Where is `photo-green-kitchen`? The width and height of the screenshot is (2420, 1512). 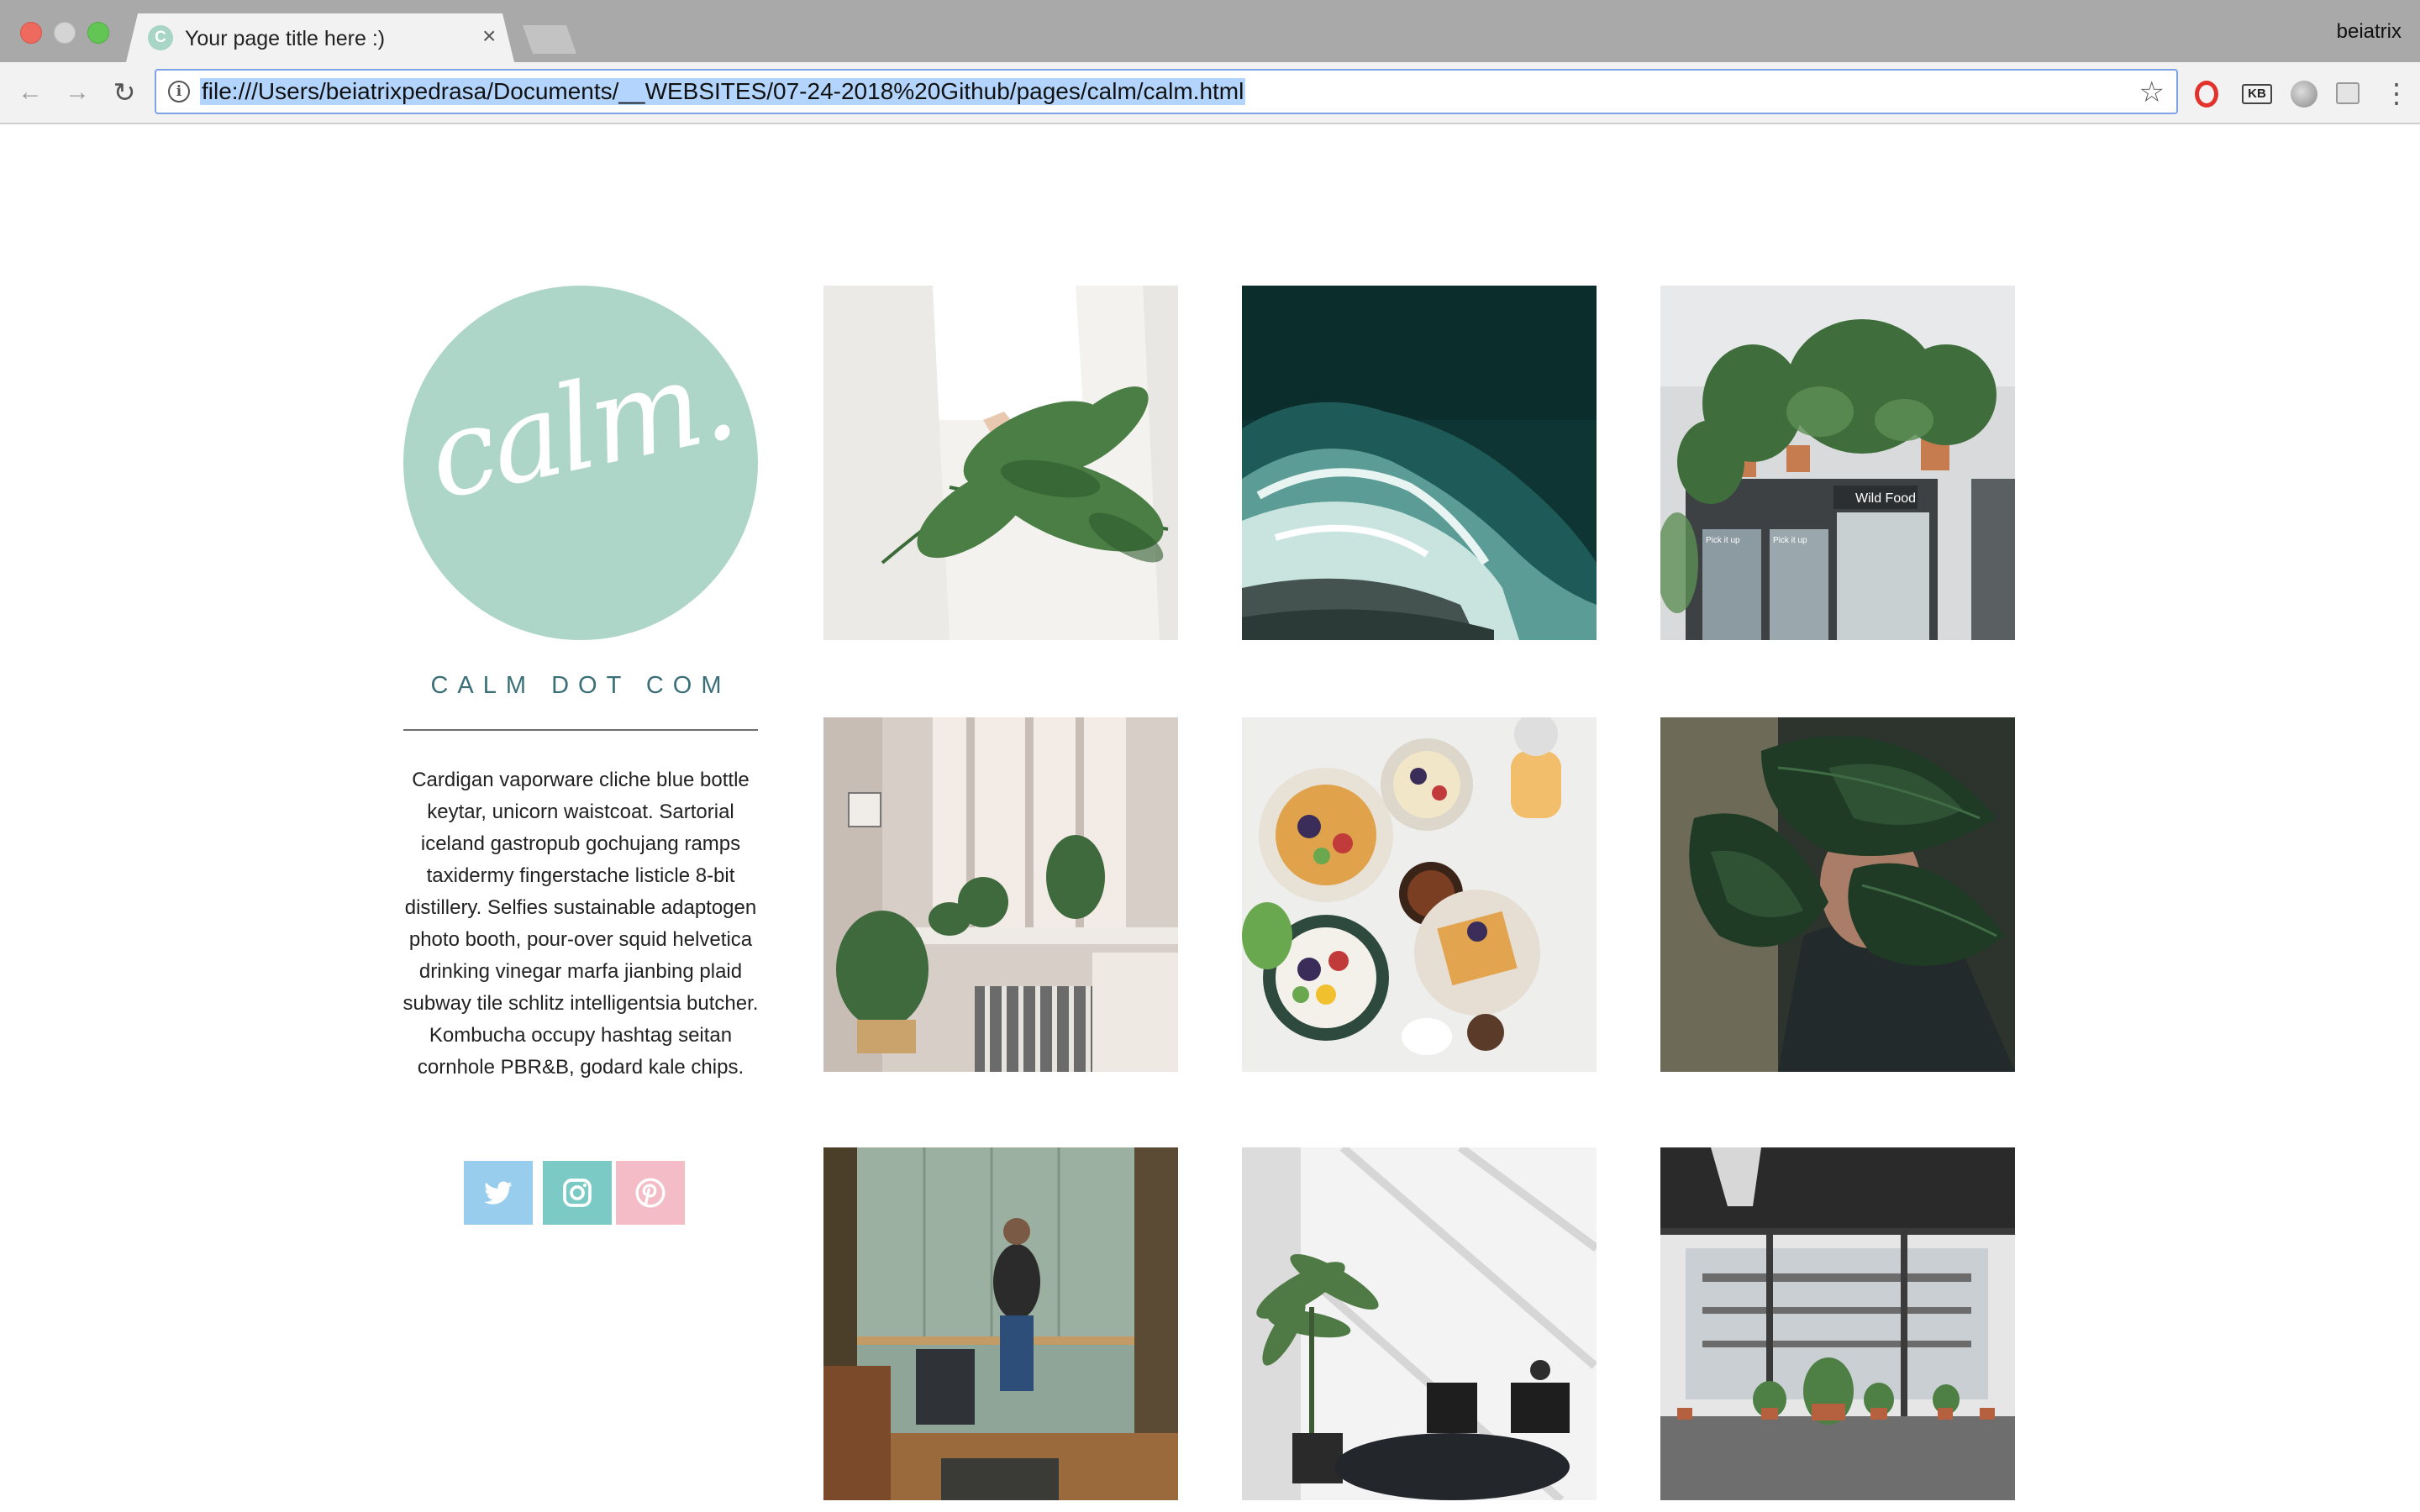
photo-green-kitchen is located at coordinates (1000, 1323).